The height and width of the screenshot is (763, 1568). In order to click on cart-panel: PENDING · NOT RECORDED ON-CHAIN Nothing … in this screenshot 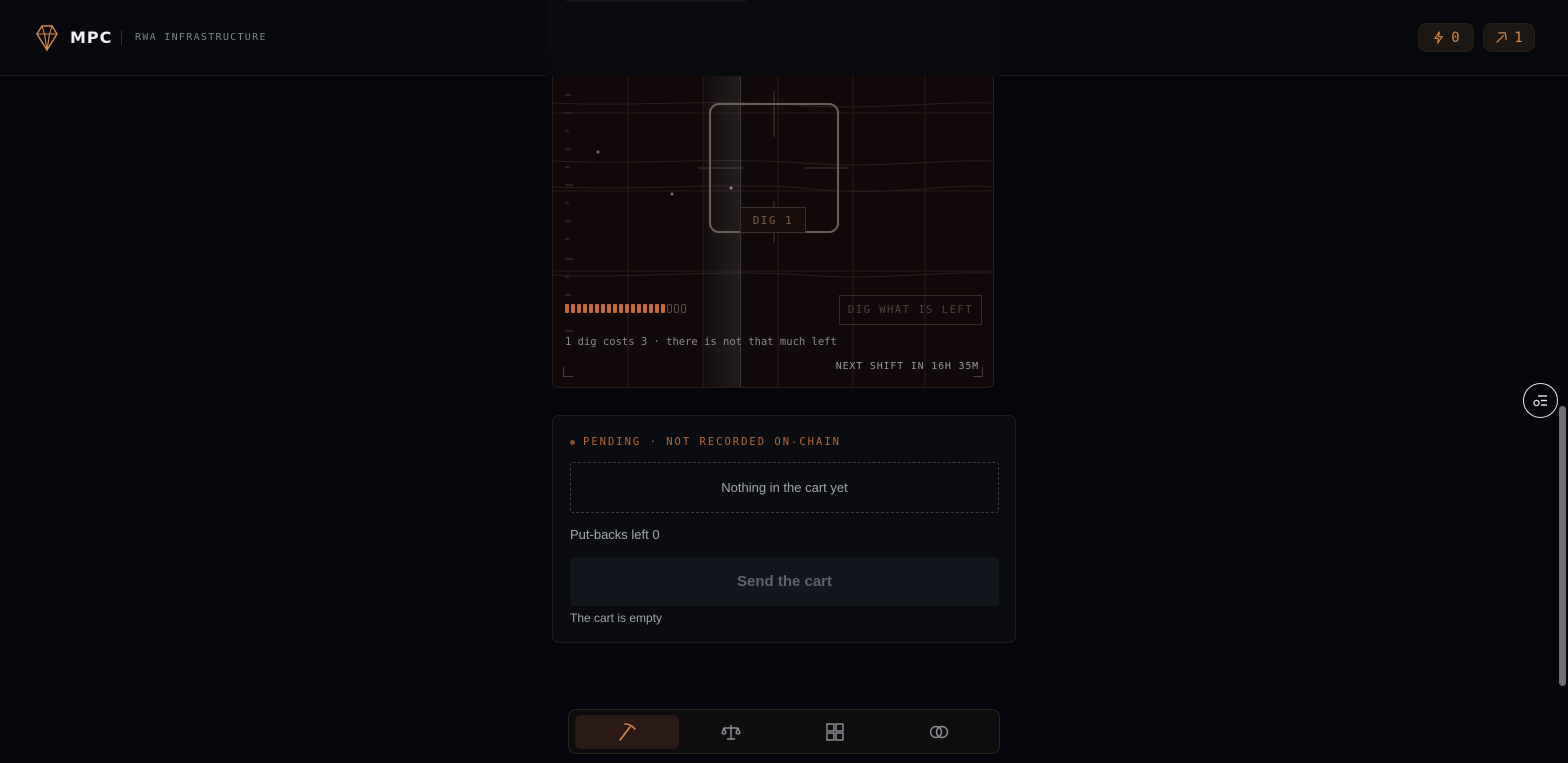, I will do `click(784, 529)`.